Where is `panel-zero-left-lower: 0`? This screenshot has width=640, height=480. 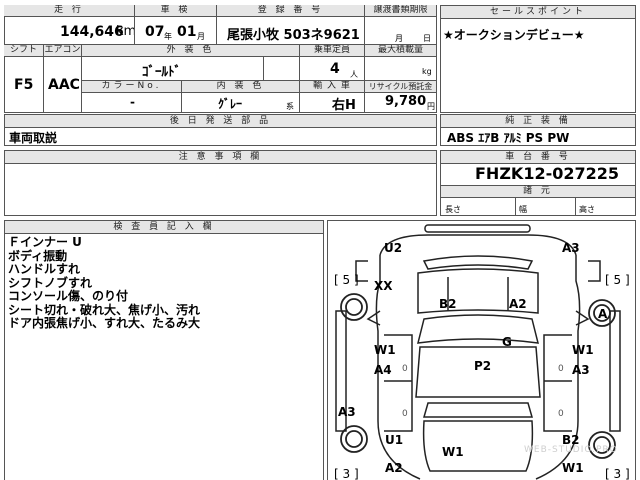
panel-zero-left-lower: 0 is located at coordinates (405, 414).